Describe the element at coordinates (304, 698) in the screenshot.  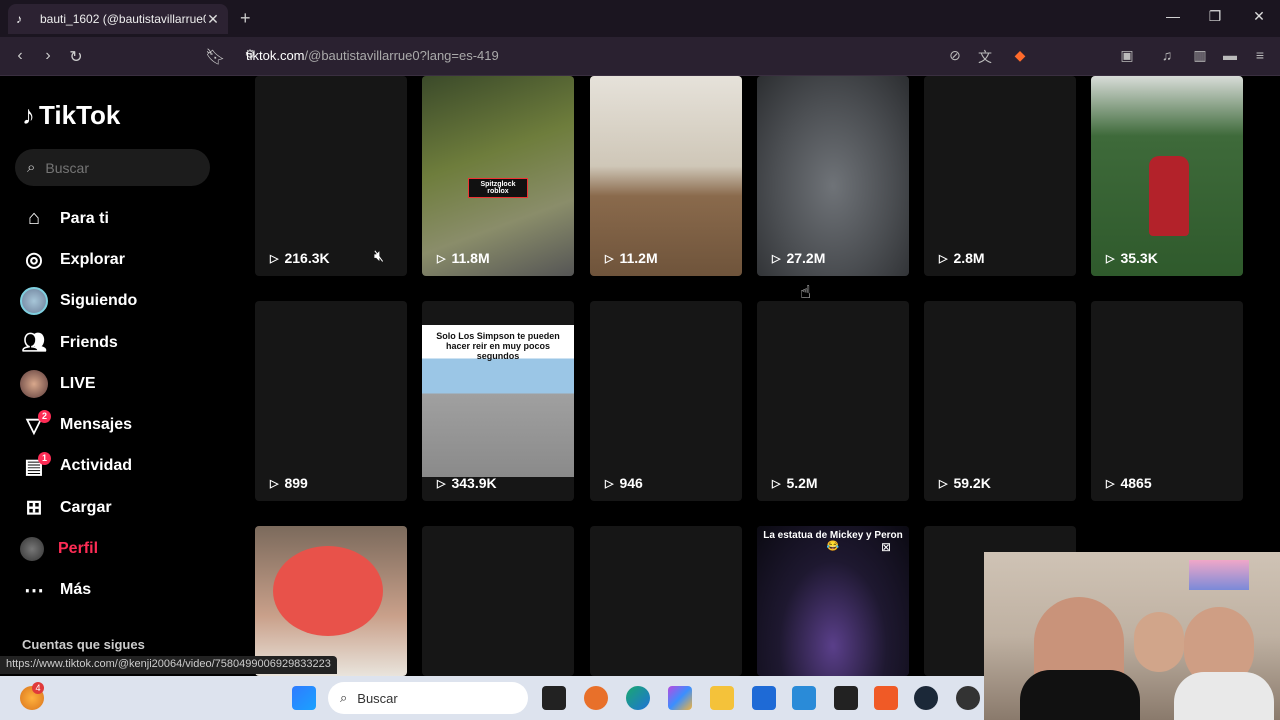
I see `windows-start-icon` at that location.